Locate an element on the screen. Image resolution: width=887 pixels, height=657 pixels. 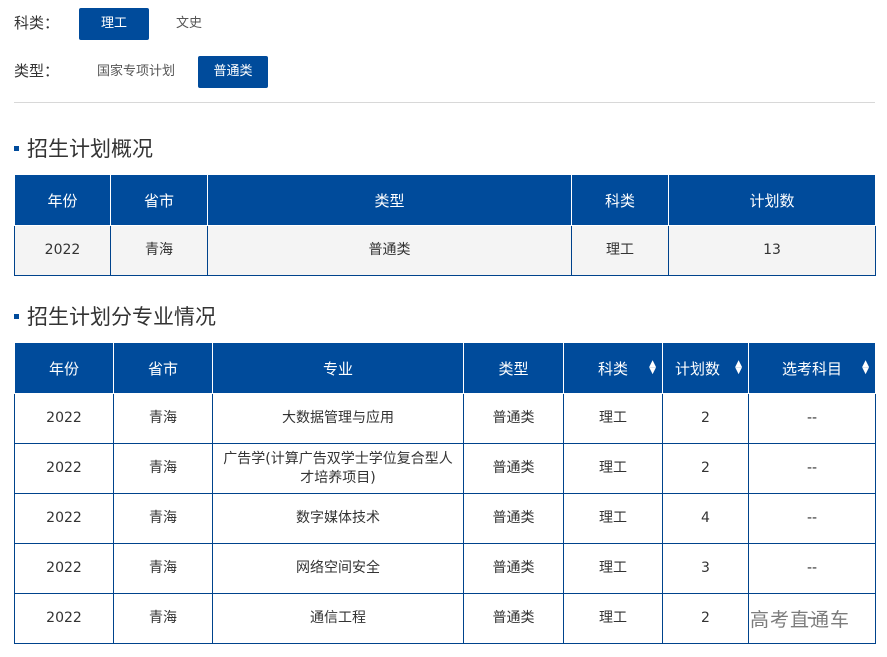
table-row: 2022 青海 网络空间安全 普通类 理工 3 -- is located at coordinates (445, 568).